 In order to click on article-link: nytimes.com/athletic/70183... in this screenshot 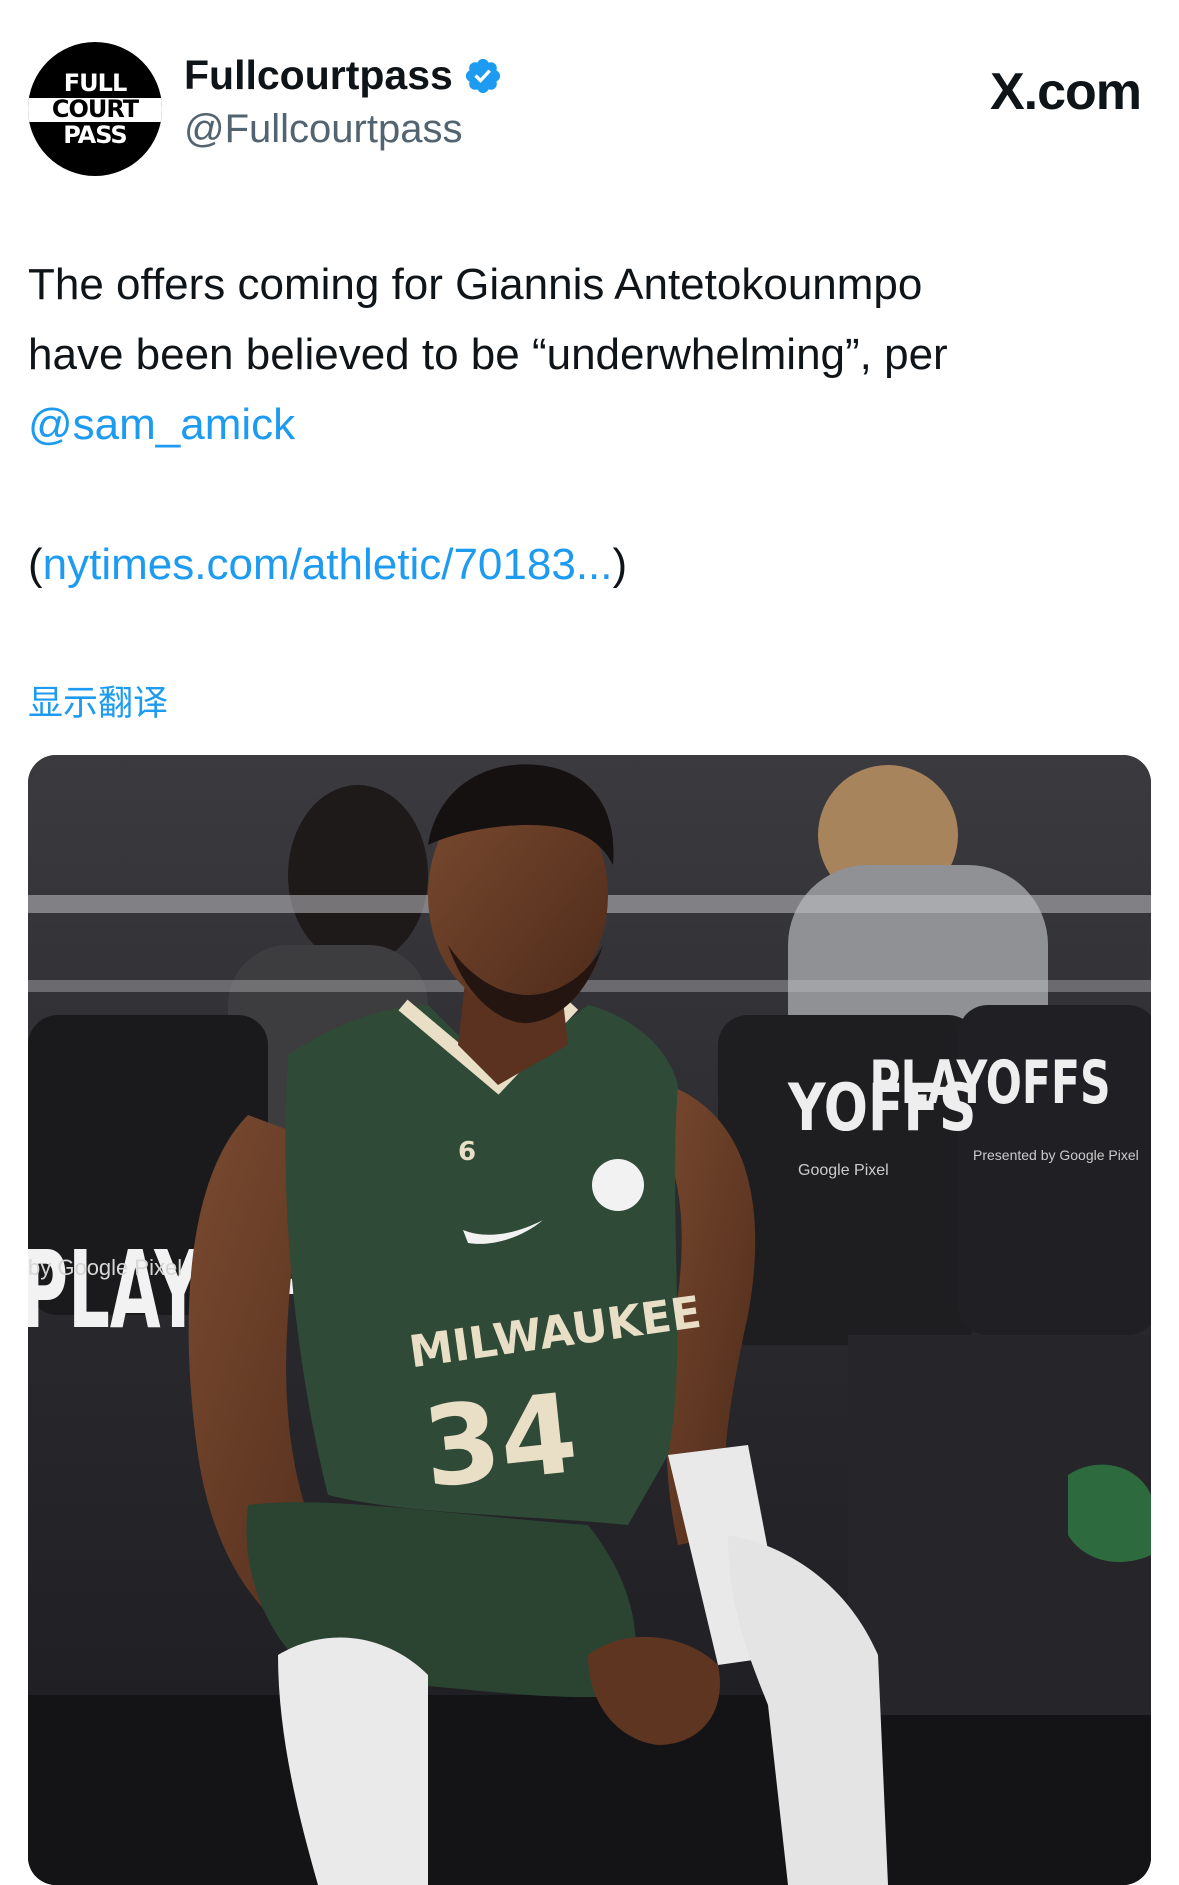, I will do `click(328, 564)`.